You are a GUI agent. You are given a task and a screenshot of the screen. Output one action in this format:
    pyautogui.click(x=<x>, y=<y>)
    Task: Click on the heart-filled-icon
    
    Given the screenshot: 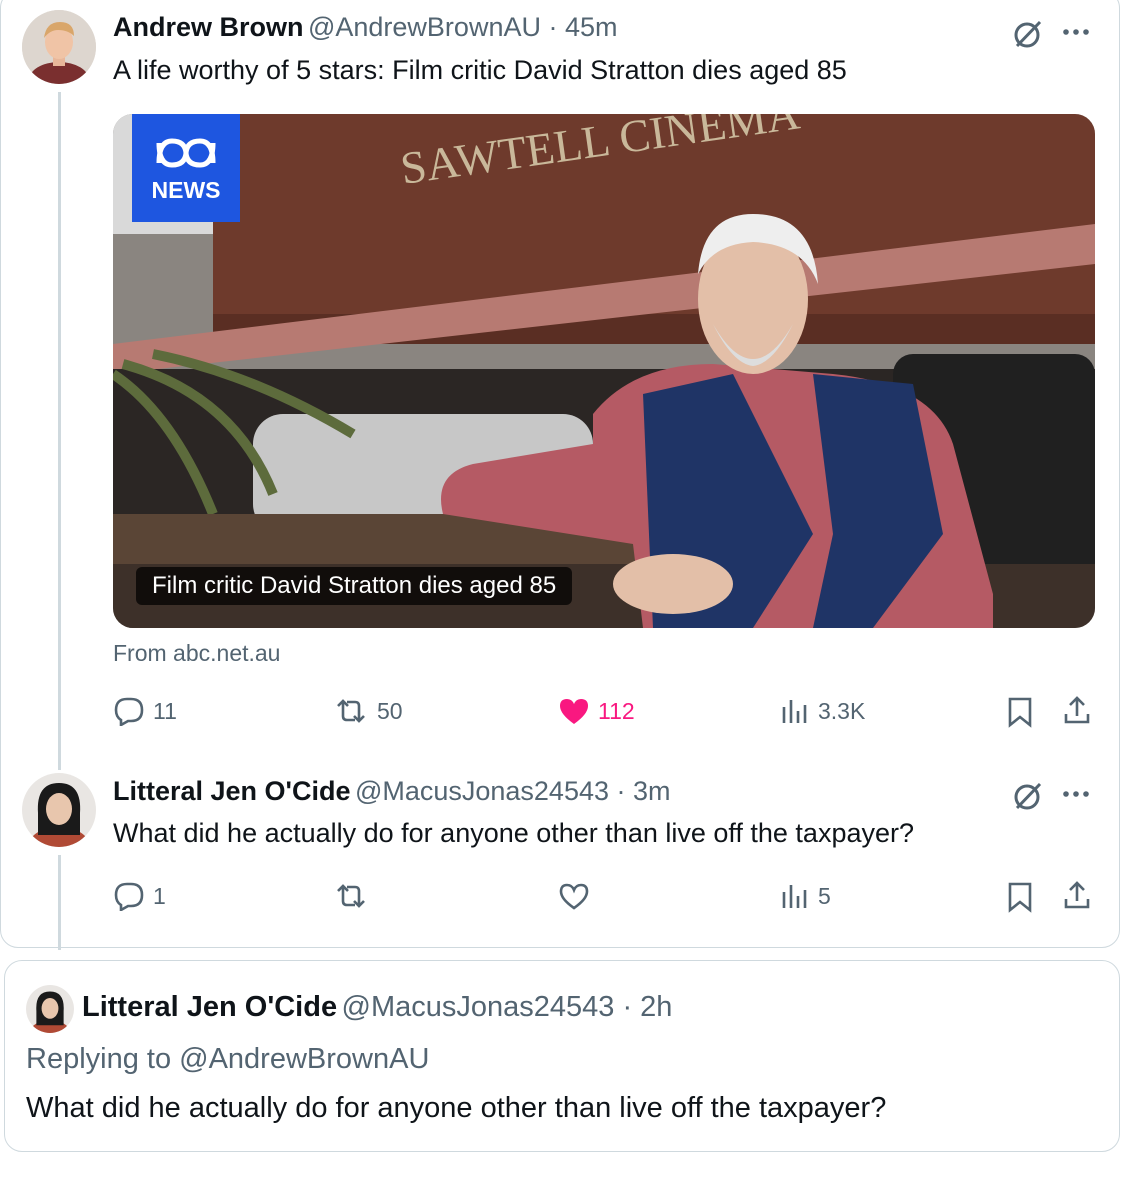 What is the action you would take?
    pyautogui.click(x=574, y=711)
    